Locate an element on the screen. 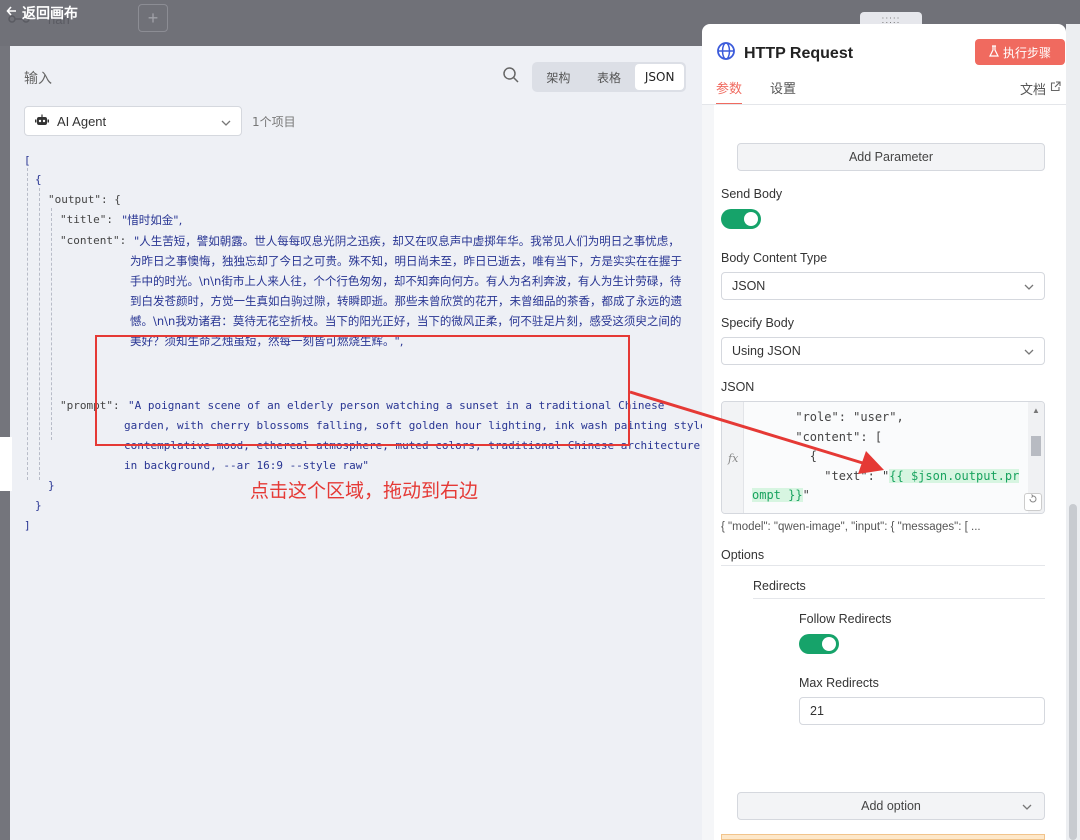 The height and width of the screenshot is (840, 1080). max-redirects-label: Max Redirects is located at coordinates (839, 683).